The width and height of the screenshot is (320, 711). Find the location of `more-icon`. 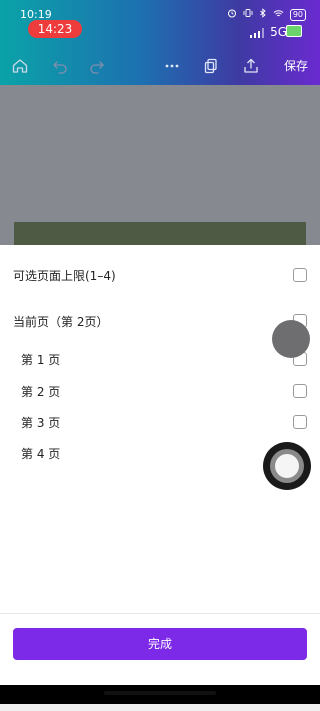

more-icon is located at coordinates (172, 66).